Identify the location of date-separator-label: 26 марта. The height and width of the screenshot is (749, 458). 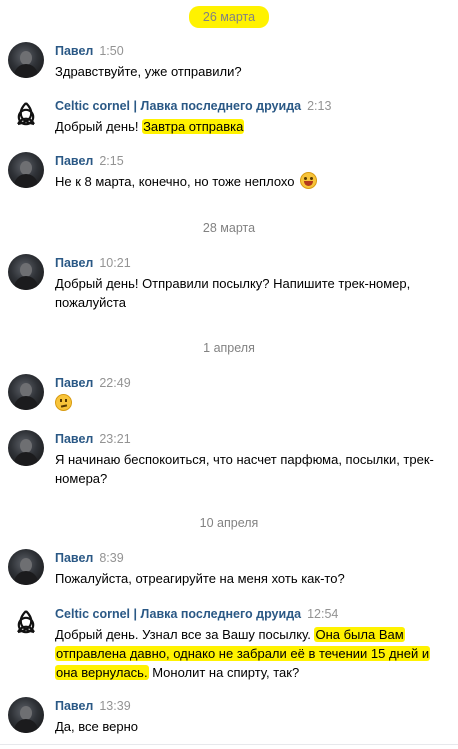
(229, 17).